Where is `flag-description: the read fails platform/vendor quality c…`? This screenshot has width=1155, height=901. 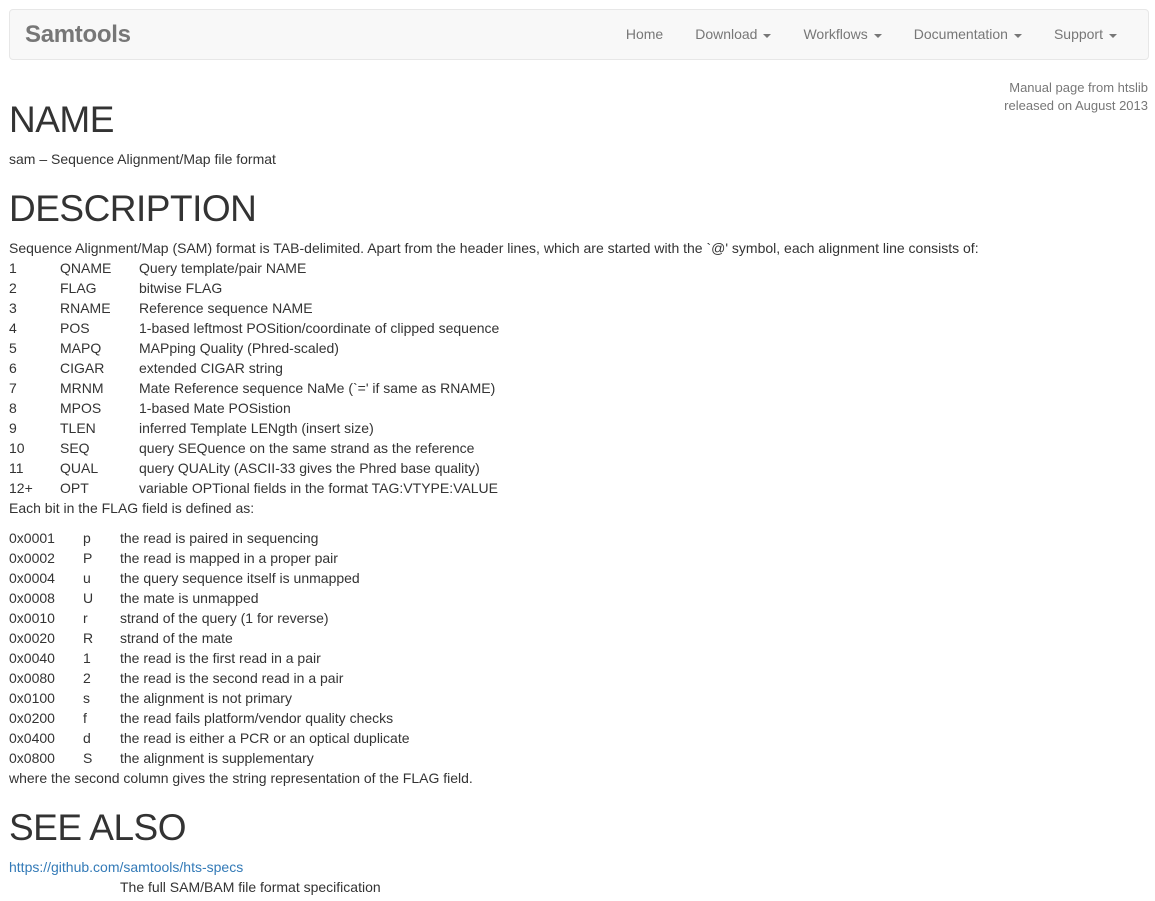 flag-description: the read fails platform/vendor quality c… is located at coordinates (257, 718).